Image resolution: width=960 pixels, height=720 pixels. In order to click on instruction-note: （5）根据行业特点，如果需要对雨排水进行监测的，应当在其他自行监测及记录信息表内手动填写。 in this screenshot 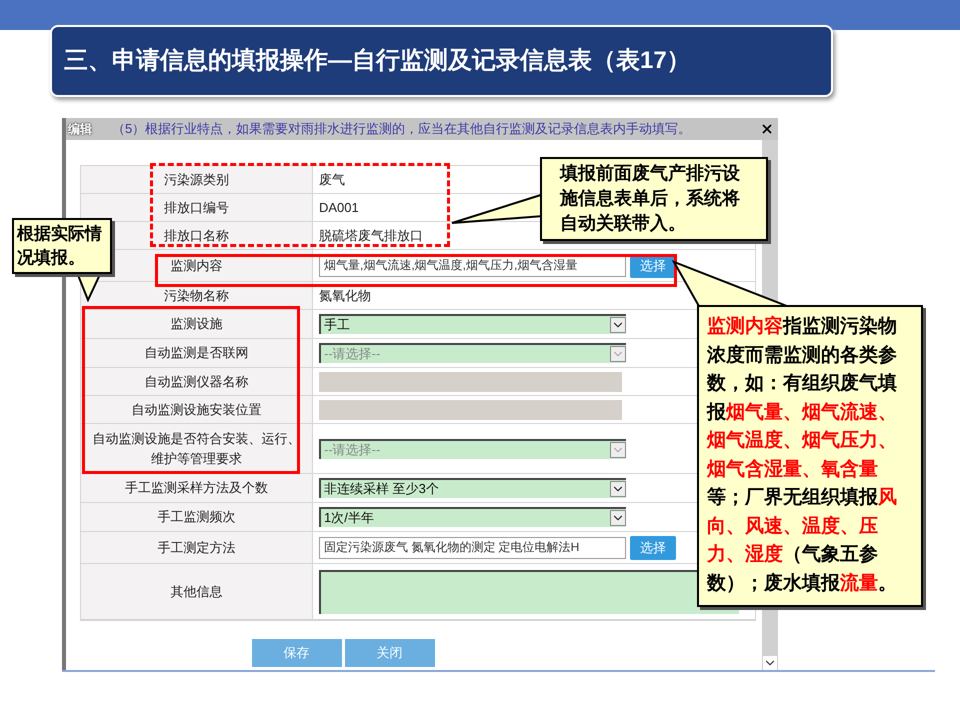, I will do `click(402, 129)`.